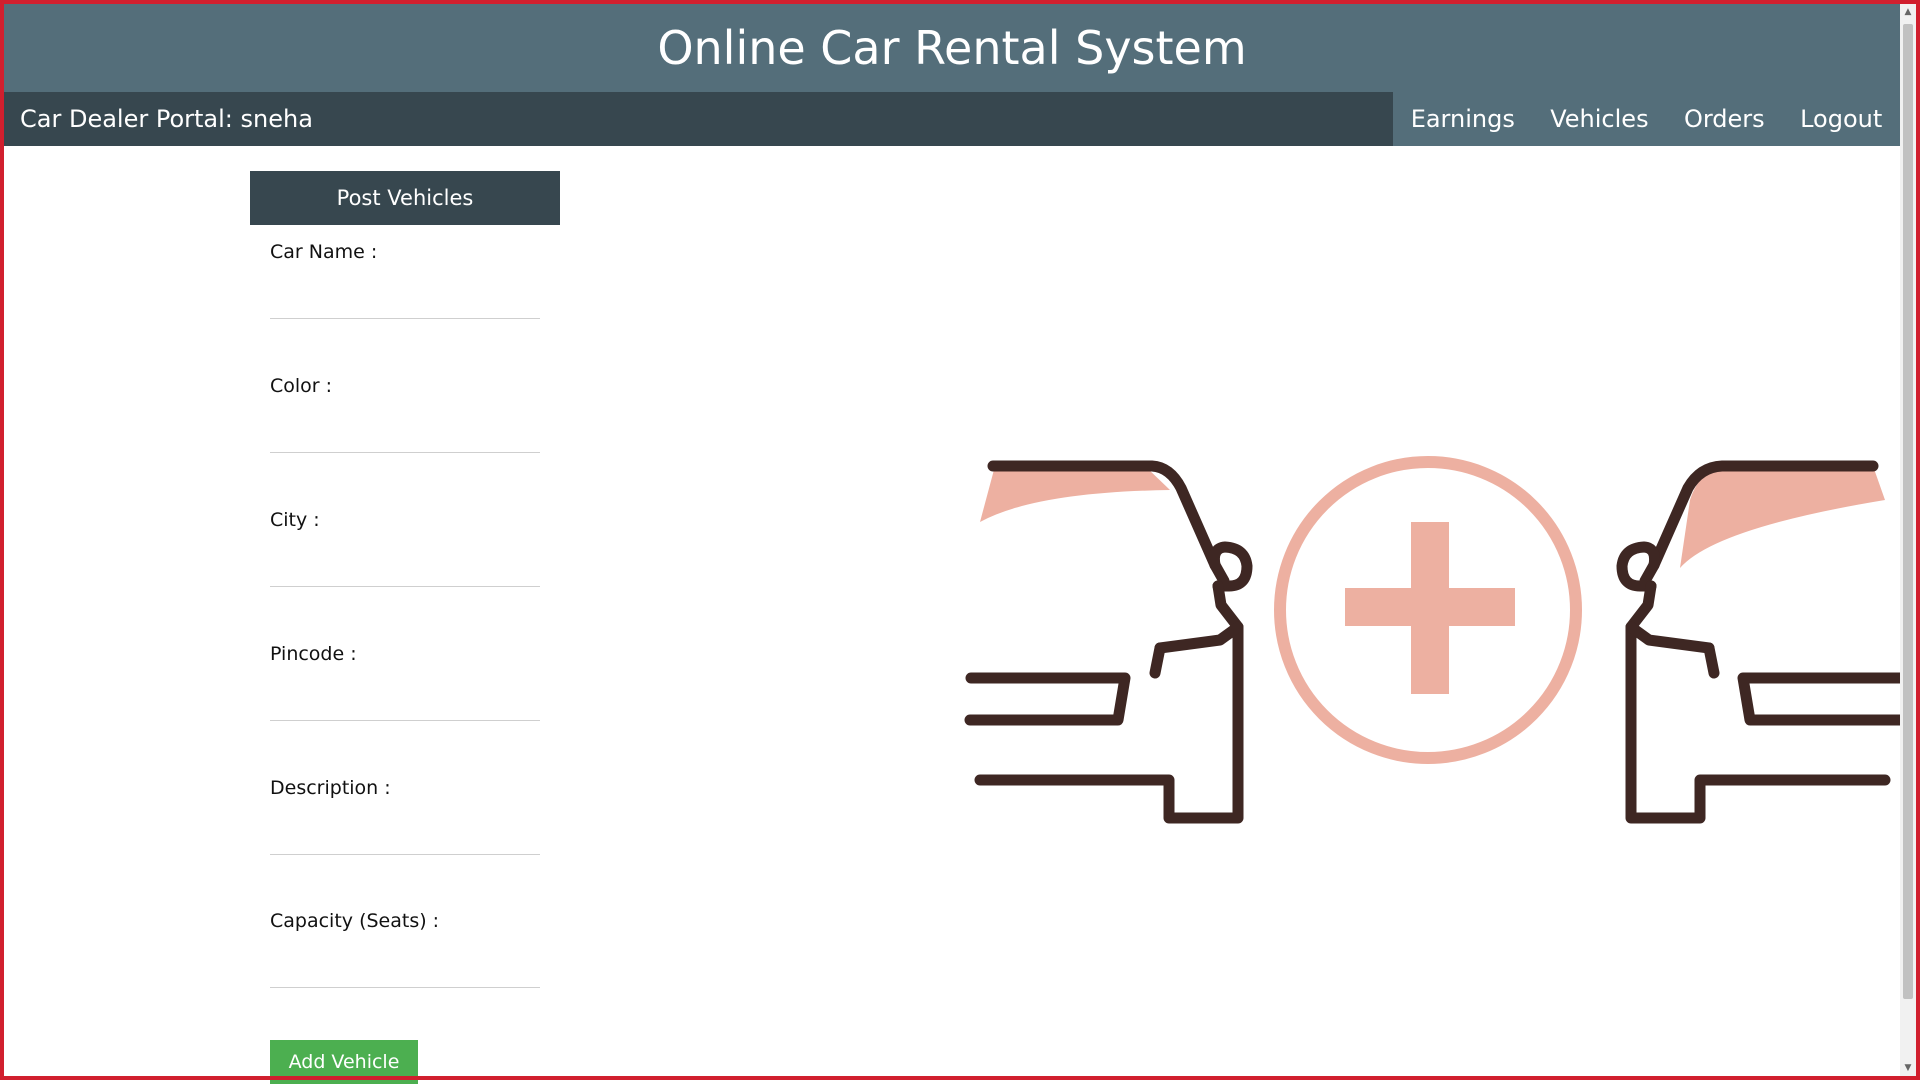 The height and width of the screenshot is (1084, 1920). I want to click on nav-orders-link: Orders, so click(1724, 119).